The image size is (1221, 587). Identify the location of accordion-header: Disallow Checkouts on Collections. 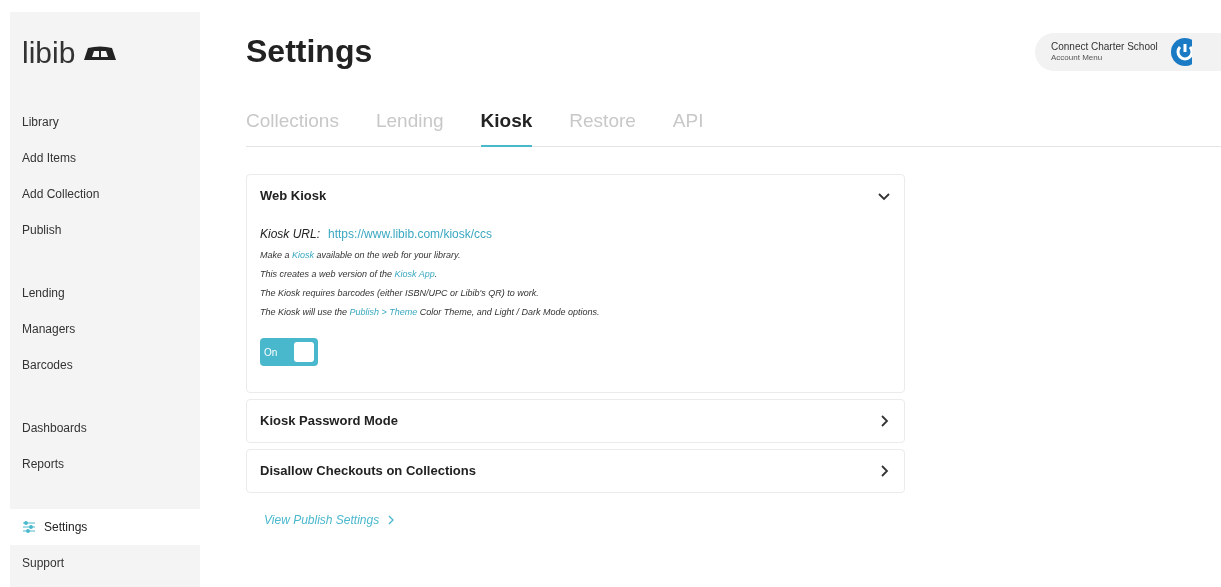
(575, 471).